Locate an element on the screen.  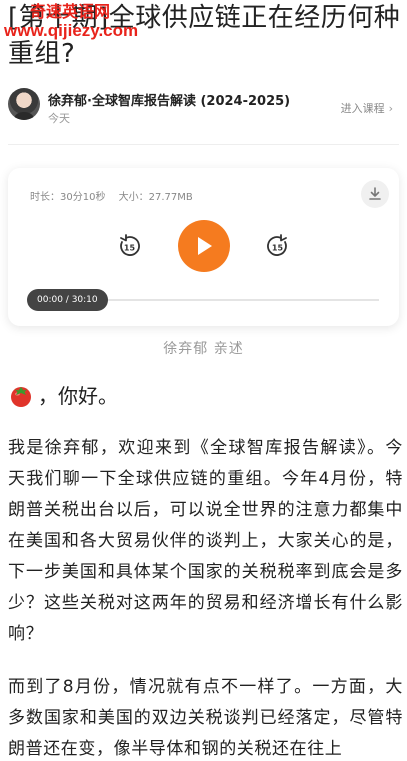
enter-course-label: 进入课程 is located at coordinates (362, 108).